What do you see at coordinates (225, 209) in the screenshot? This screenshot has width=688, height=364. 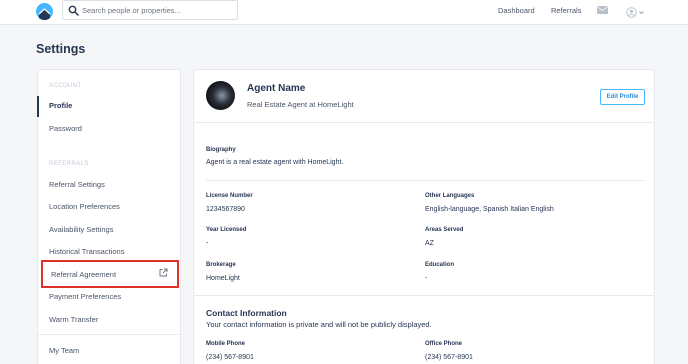 I see `license-number-value: 1234567890` at bounding box center [225, 209].